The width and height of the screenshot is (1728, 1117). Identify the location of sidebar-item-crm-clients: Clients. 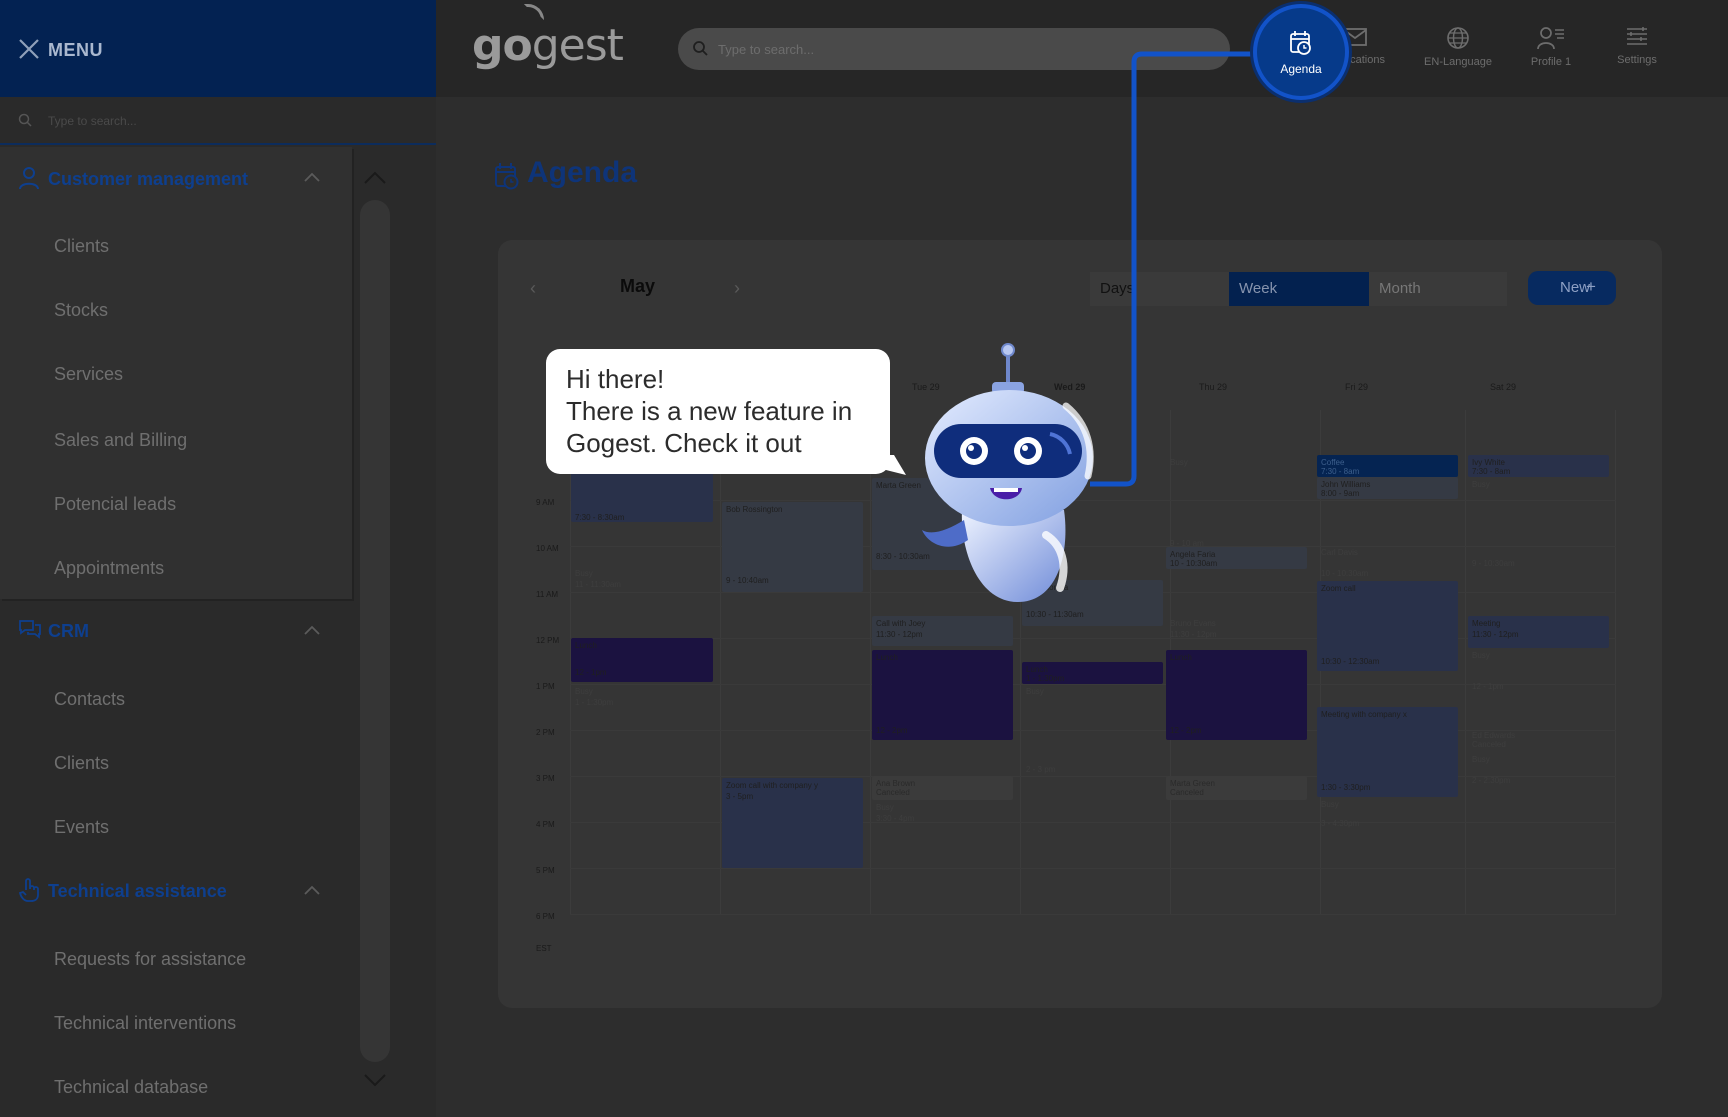
(81, 763).